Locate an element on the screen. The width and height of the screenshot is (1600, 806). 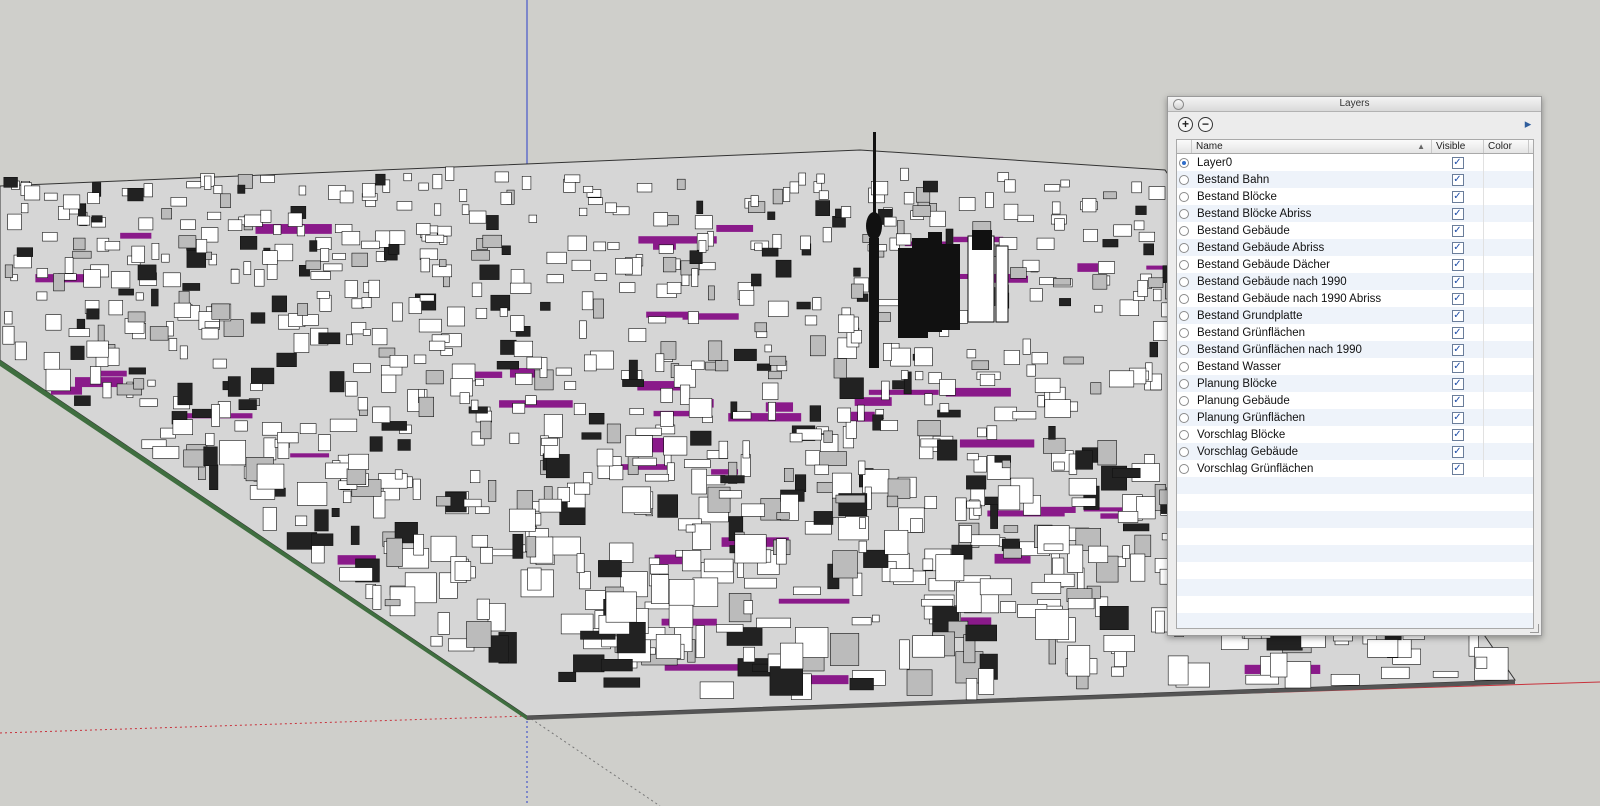
name-column-header: Name ▲ is located at coordinates (1312, 146).